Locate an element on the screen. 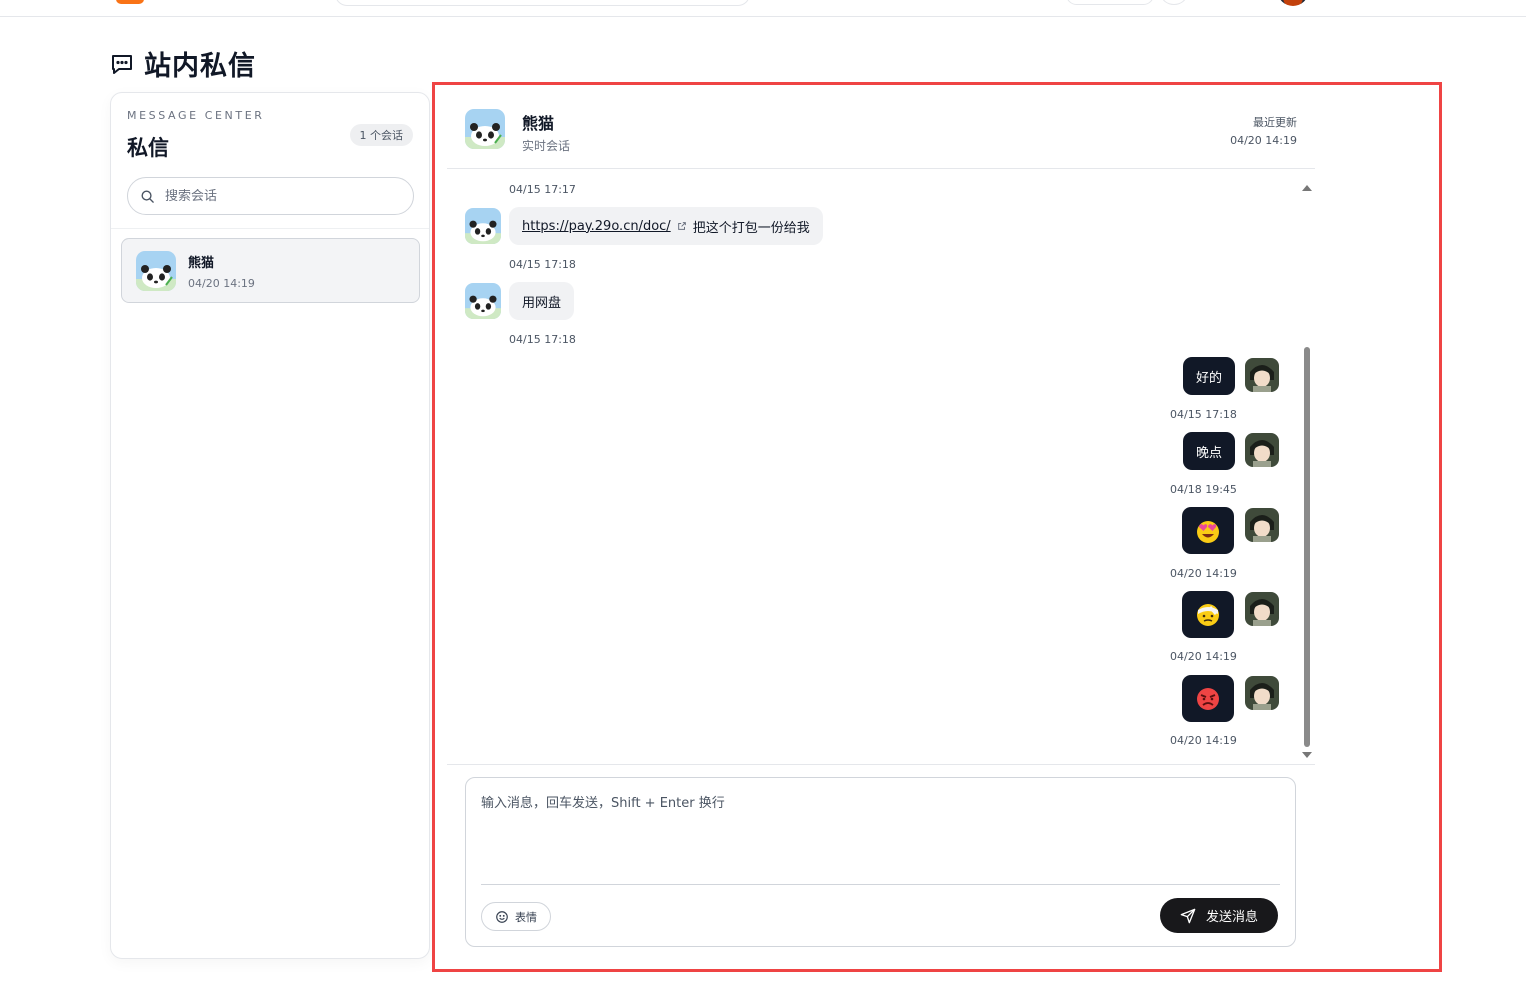  external-link-icon is located at coordinates (681, 226).